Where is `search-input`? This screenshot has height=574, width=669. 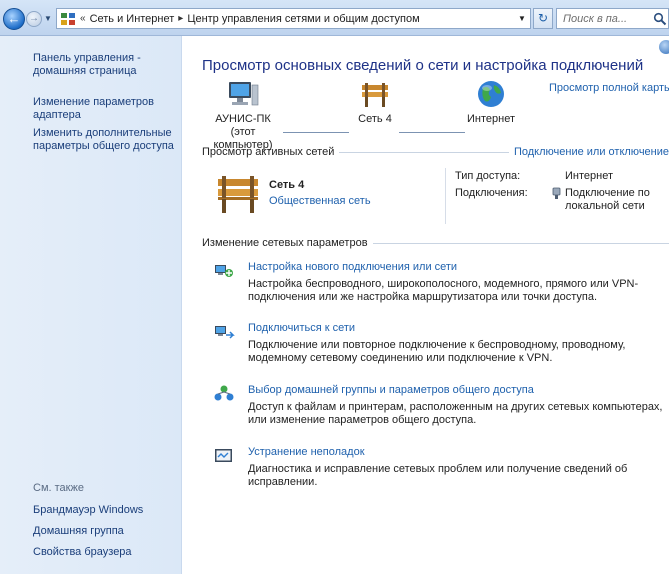
search-input is located at coordinates (605, 18).